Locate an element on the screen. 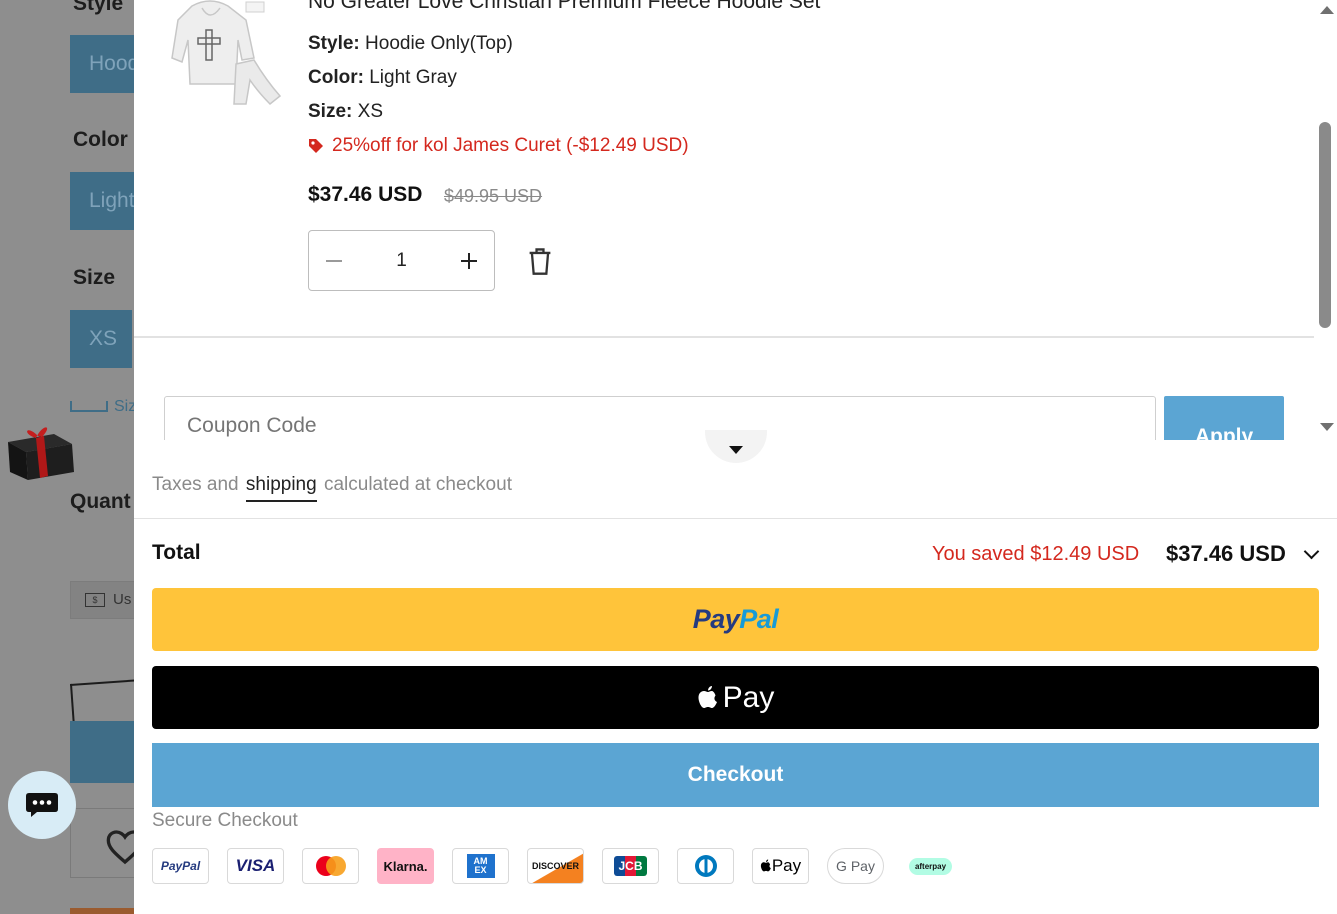  coupon-code-input is located at coordinates (660, 418).